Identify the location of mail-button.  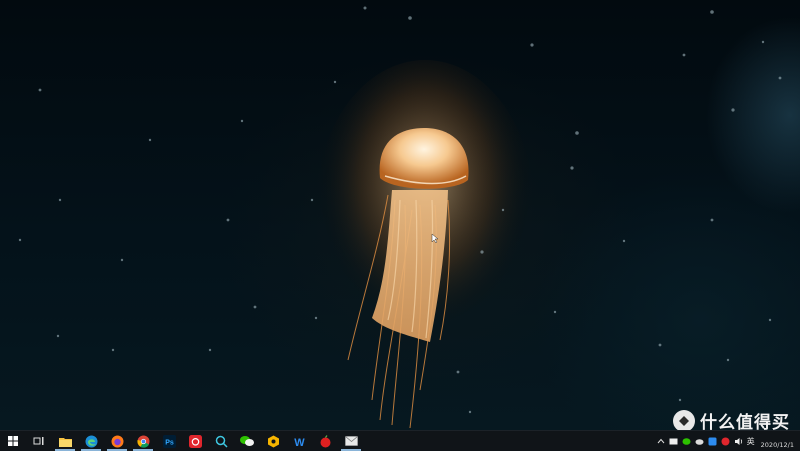
(351, 441).